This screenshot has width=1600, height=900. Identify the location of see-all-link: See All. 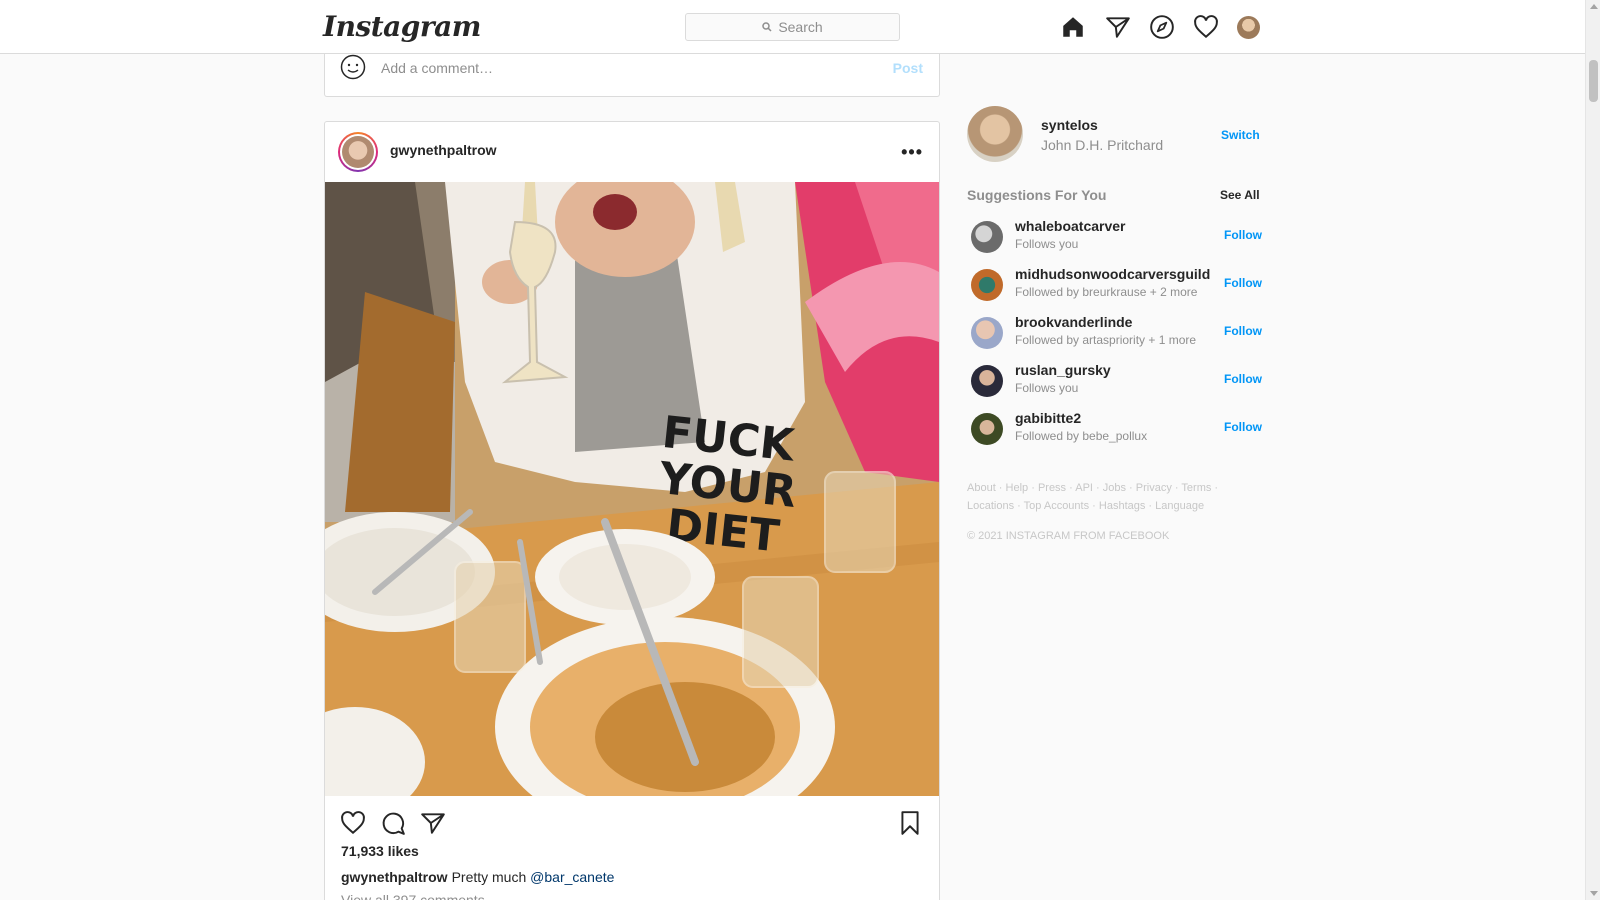
(1240, 195).